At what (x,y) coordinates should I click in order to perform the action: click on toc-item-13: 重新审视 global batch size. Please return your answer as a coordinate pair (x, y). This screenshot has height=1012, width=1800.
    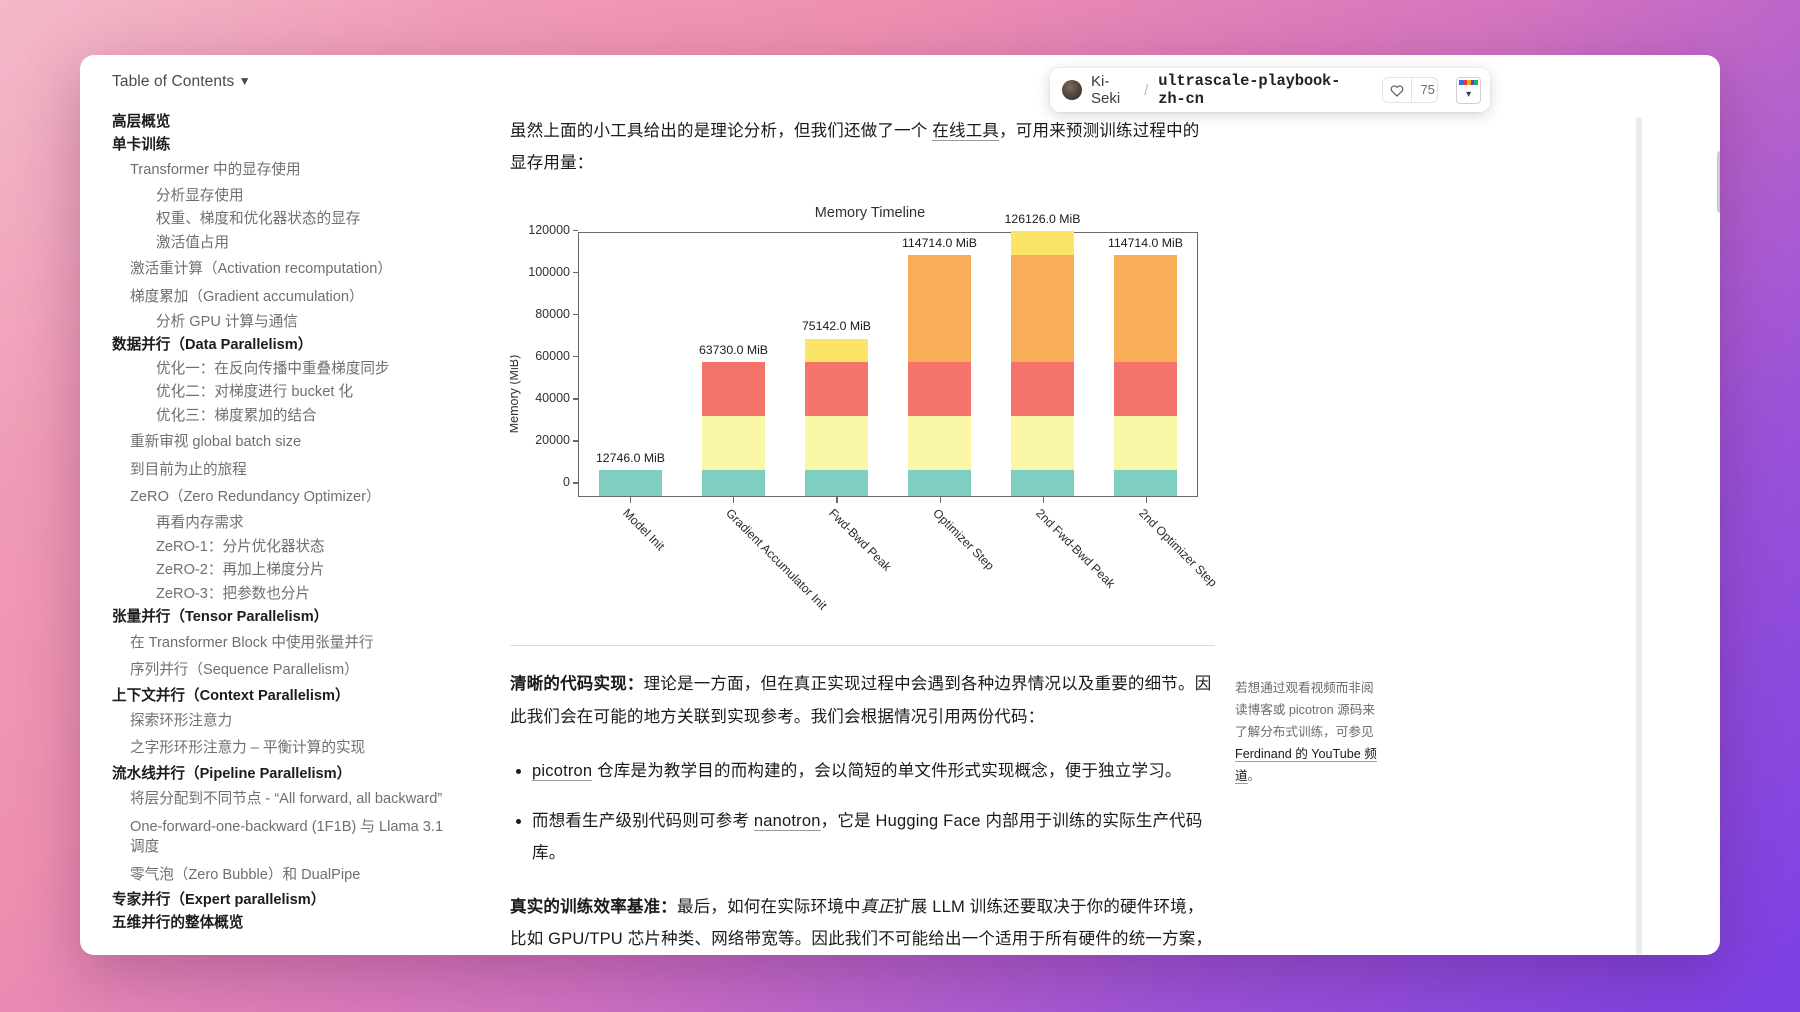
    Looking at the image, I should click on (289, 442).